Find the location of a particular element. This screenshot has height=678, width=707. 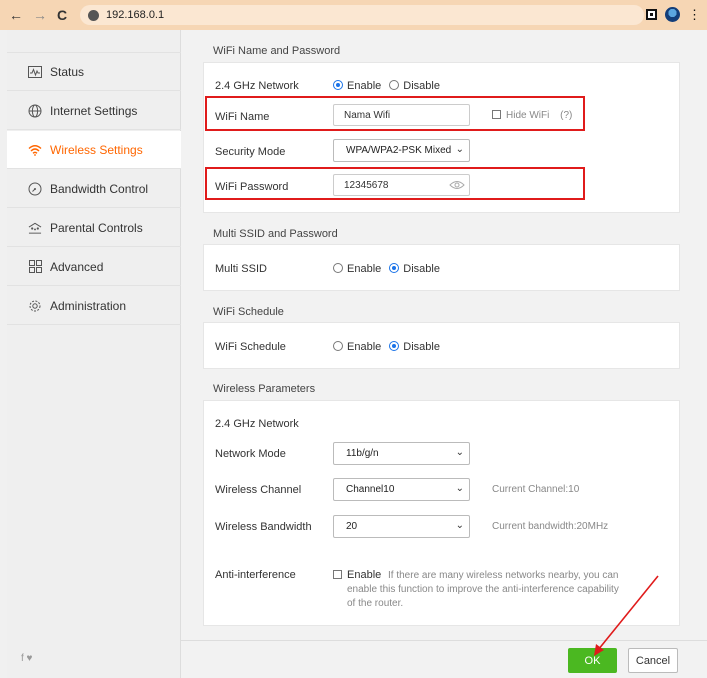

highlight-wifi-name is located at coordinates (395, 113).